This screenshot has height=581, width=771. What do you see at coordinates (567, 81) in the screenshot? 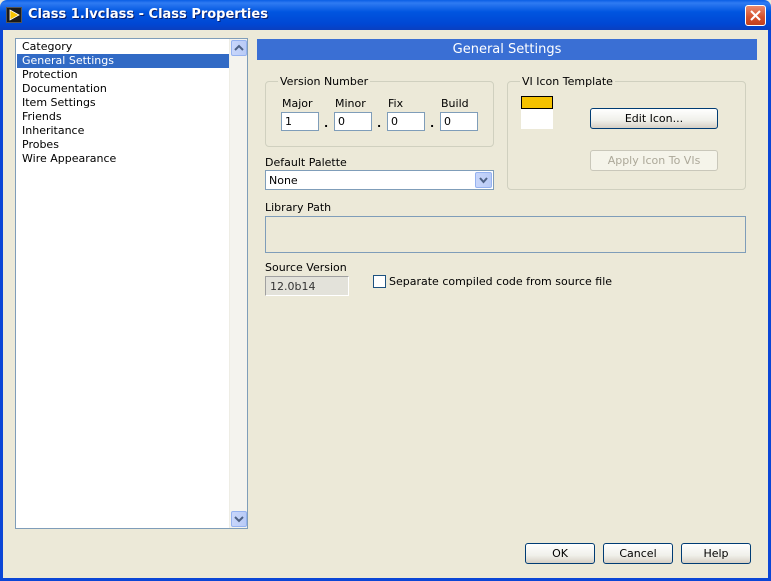
I see `vi-icon-template-label: VI Icon Template` at bounding box center [567, 81].